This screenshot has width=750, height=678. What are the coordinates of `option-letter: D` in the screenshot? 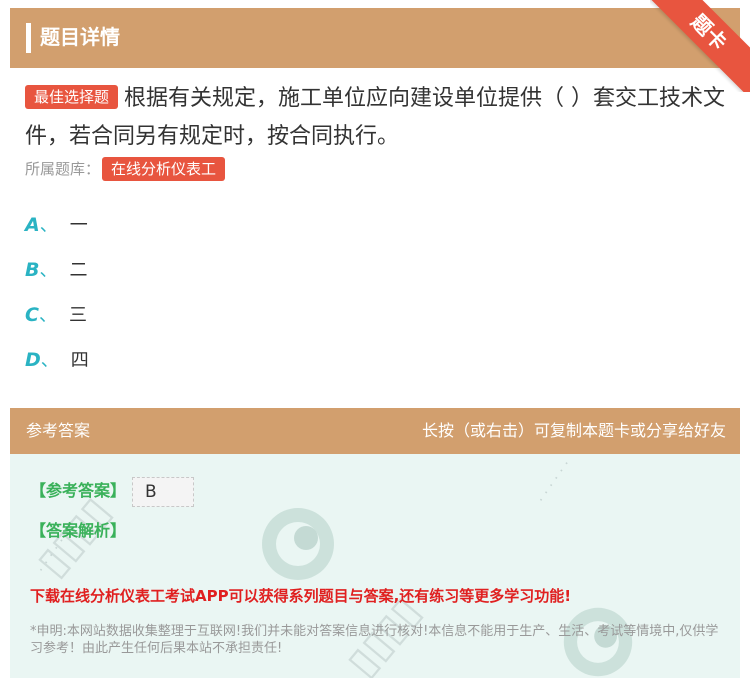 It's located at (33, 360).